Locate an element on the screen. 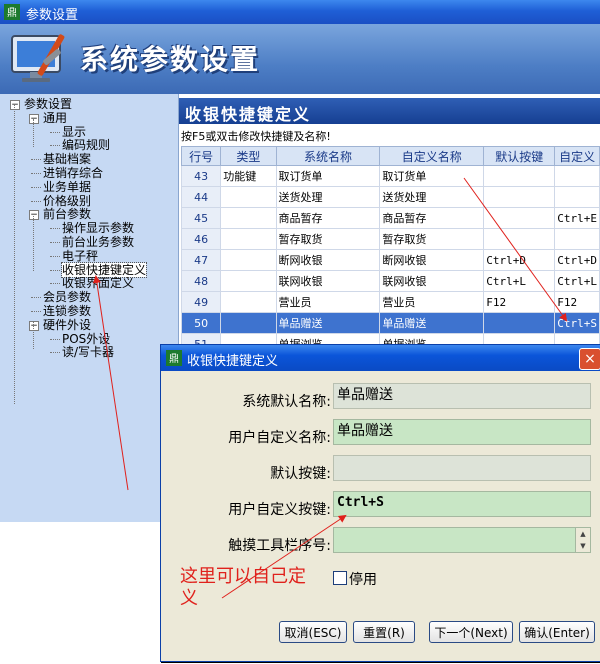 The width and height of the screenshot is (600, 664). tree-item: 电子秤 is located at coordinates (80, 256).